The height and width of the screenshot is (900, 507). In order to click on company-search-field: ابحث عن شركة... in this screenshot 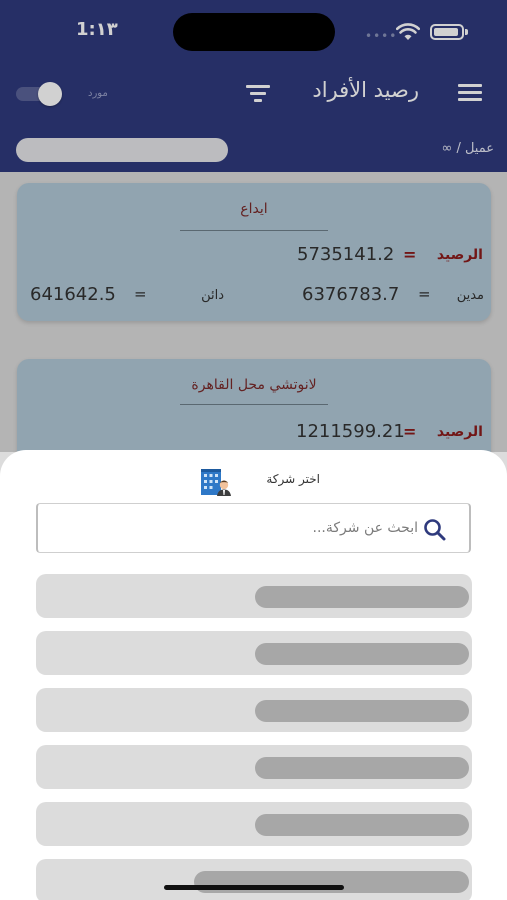, I will do `click(253, 528)`.